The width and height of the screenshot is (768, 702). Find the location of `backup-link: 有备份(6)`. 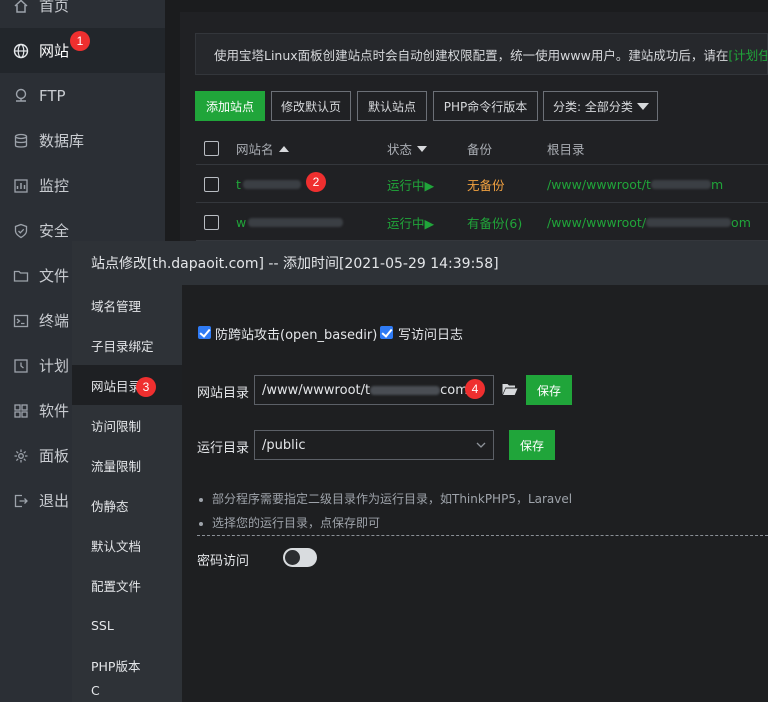

backup-link: 有备份(6) is located at coordinates (494, 222).